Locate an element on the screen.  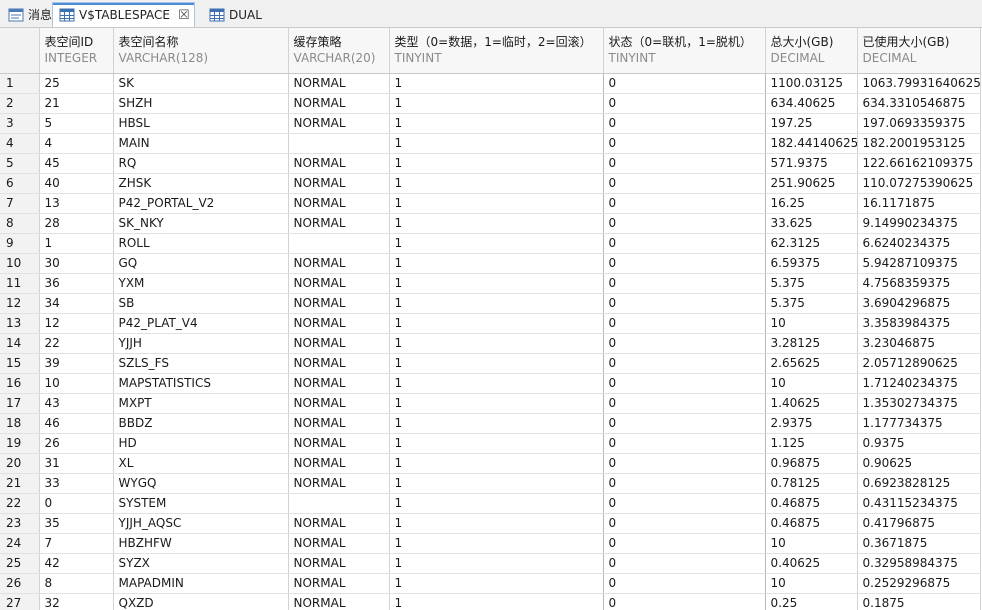
table-row: 26 8 MAPADMIN NORMAL 1 0 10 0.2529296875 is located at coordinates (490, 583).